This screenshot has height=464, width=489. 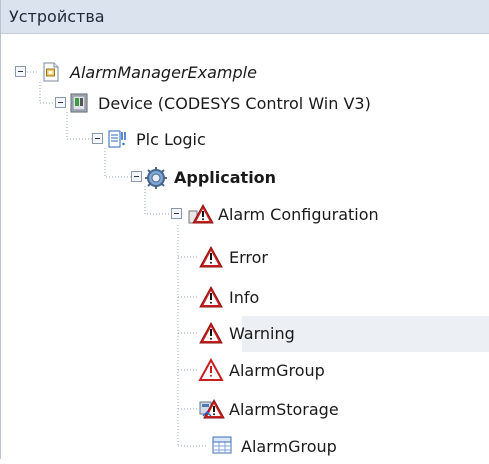 What do you see at coordinates (248, 257) in the screenshot?
I see `alarm-class-error-label: Error` at bounding box center [248, 257].